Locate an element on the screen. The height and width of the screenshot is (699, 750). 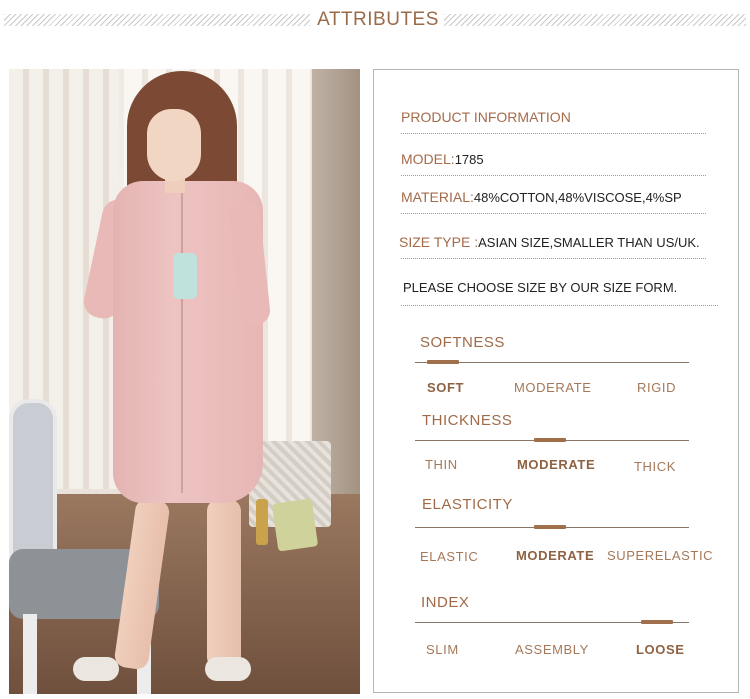
model-row: MODEL:1785 is located at coordinates (442, 159).